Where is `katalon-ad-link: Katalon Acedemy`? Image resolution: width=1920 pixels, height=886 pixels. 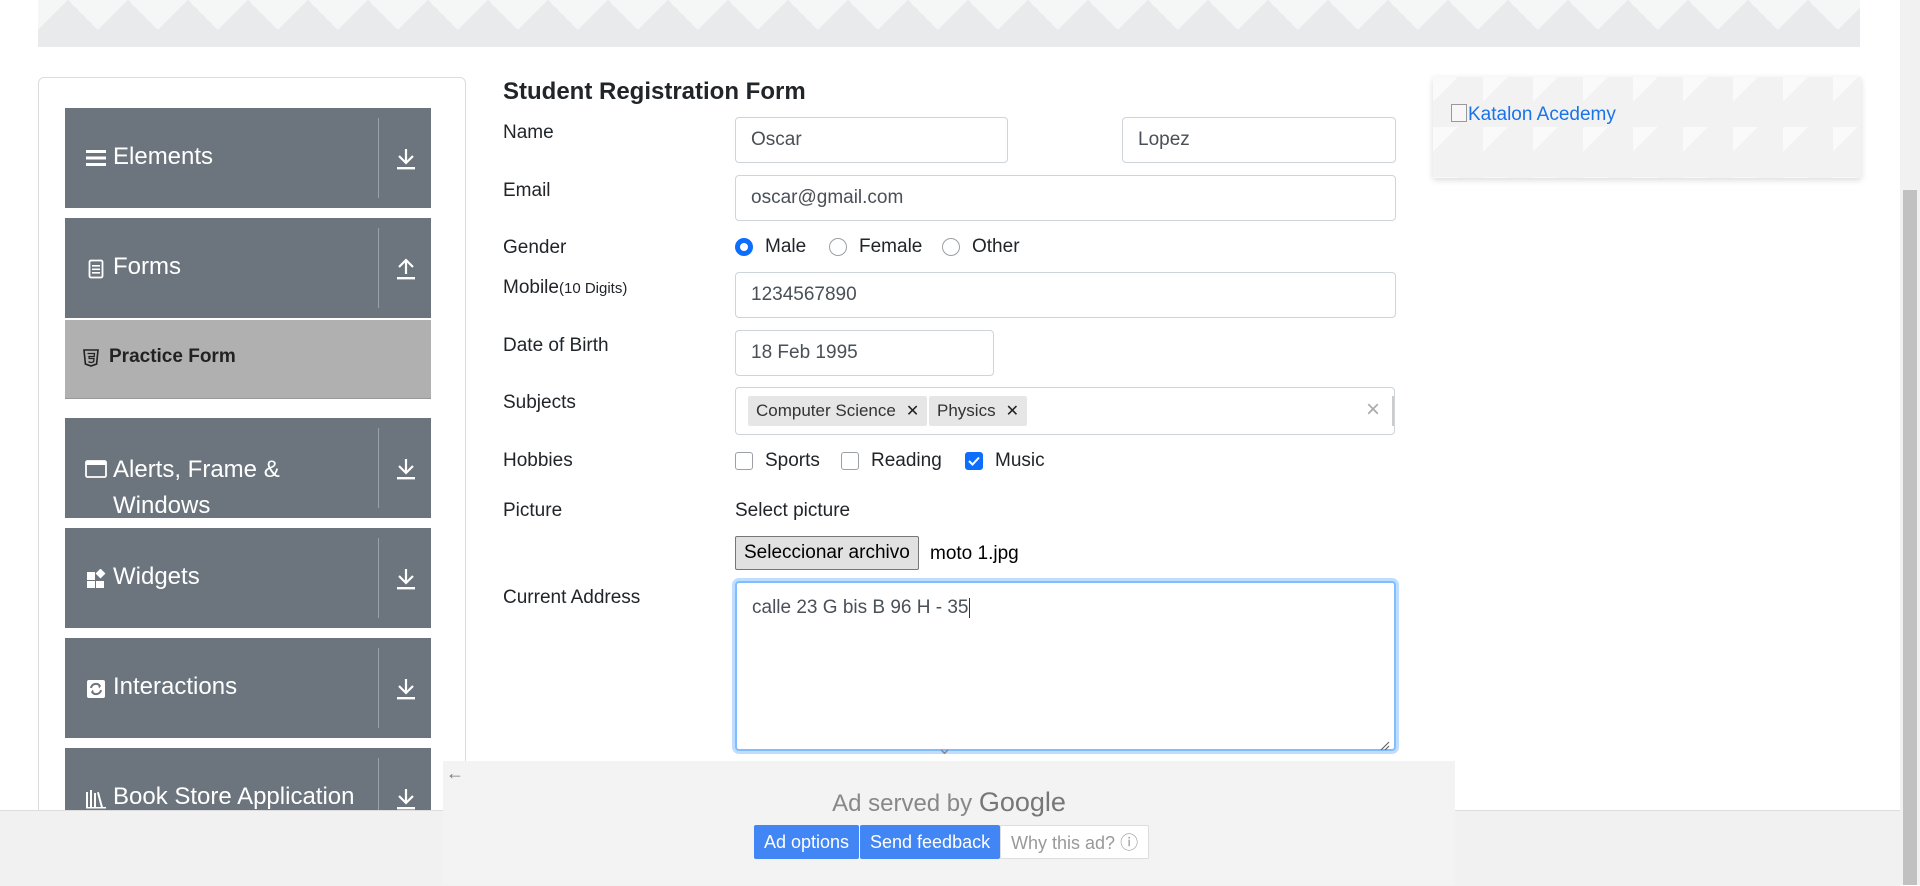
katalon-ad-link: Katalon Acedemy is located at coordinates (1533, 115).